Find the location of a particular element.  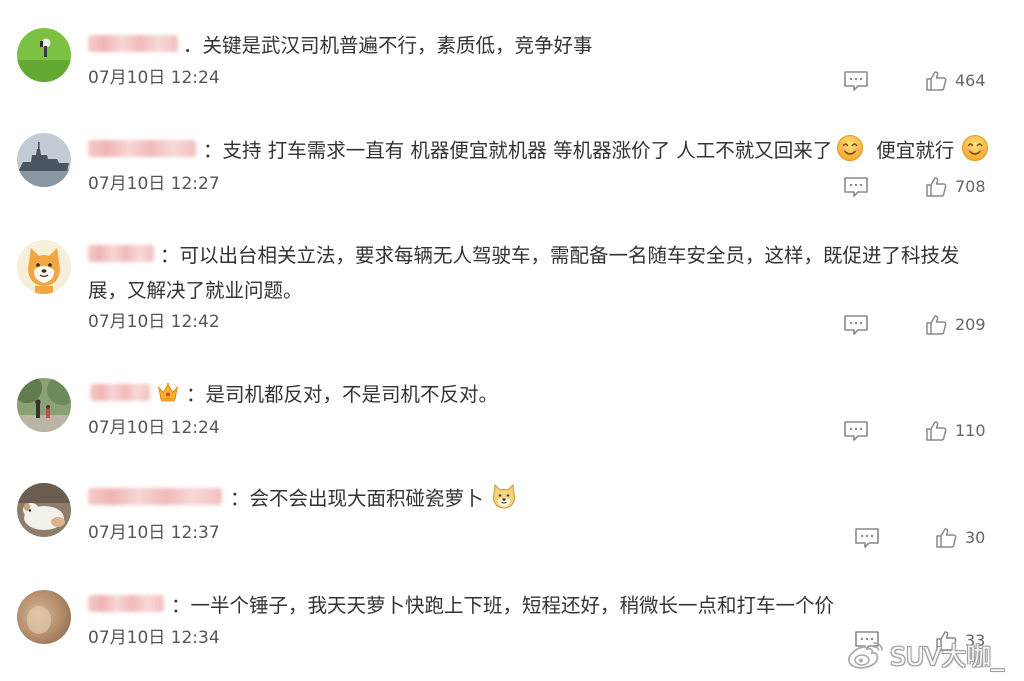

crown-icon is located at coordinates (168, 392).